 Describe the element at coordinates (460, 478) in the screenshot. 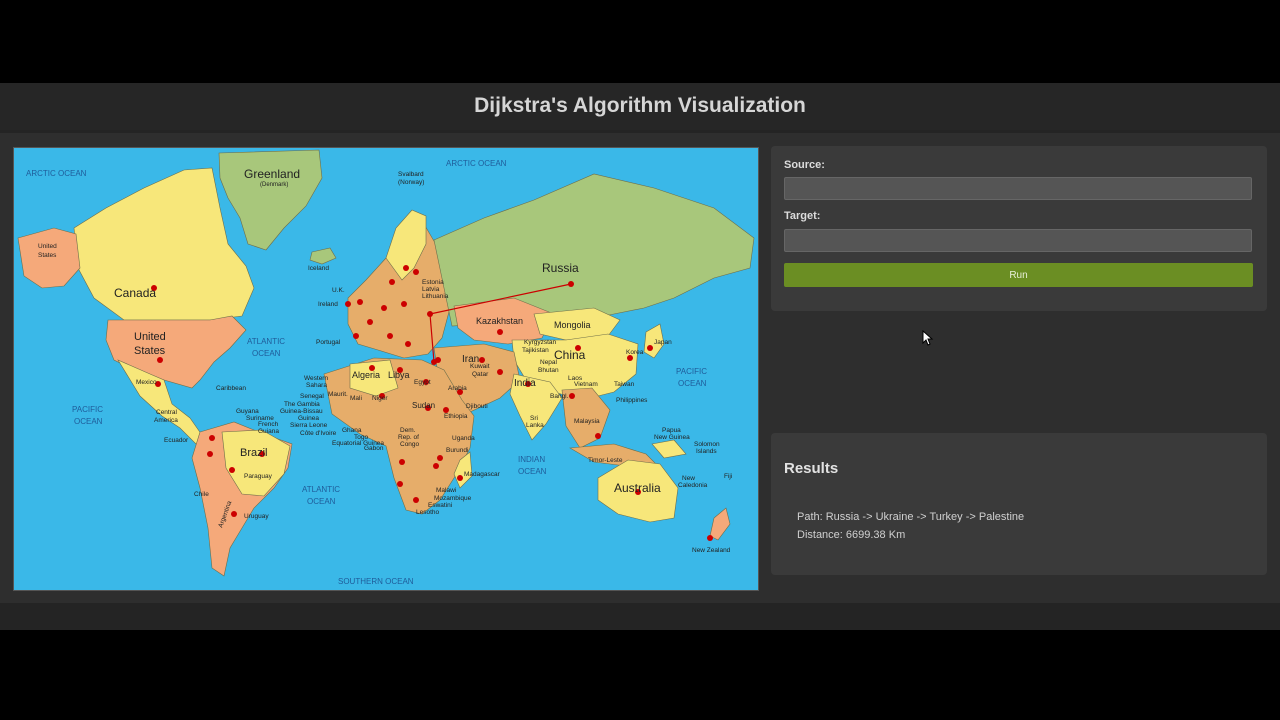

I see `node-madagascar` at that location.